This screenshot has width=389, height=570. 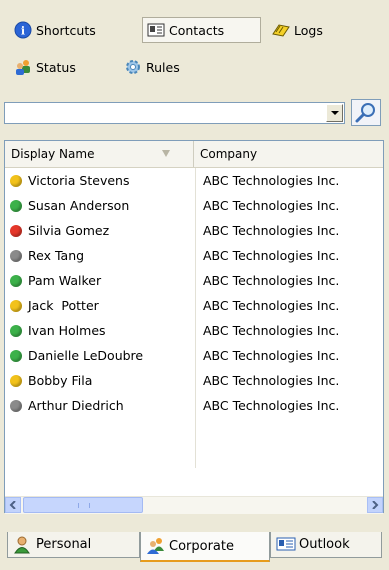 I want to click on status-button: Status, so click(x=45, y=67).